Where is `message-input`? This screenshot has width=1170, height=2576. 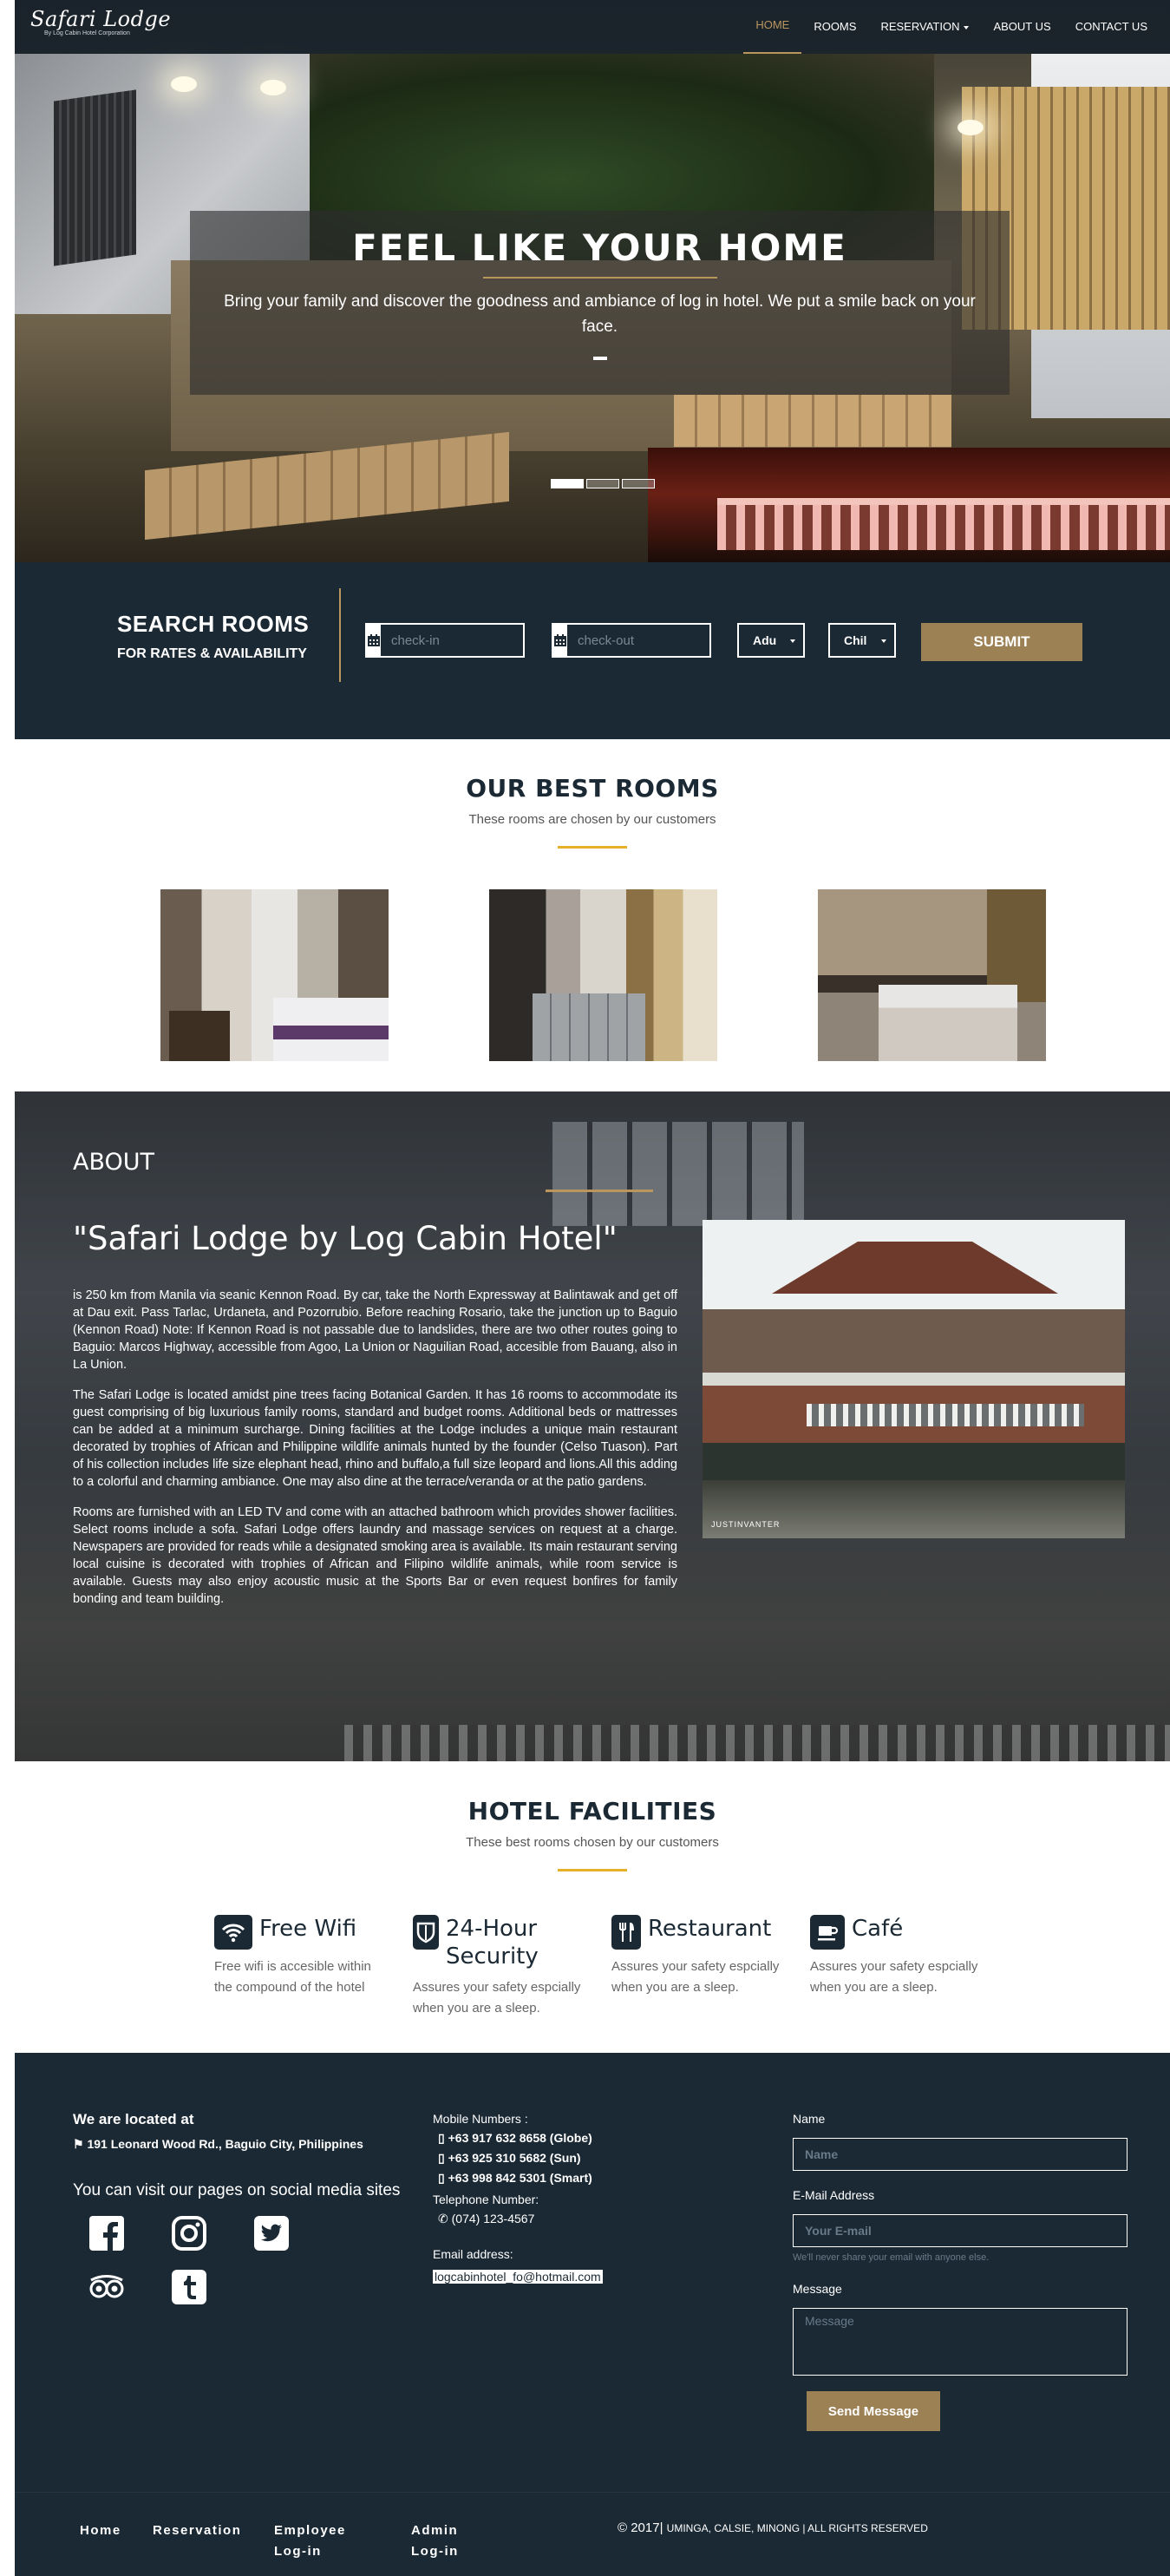
message-input is located at coordinates (960, 2342).